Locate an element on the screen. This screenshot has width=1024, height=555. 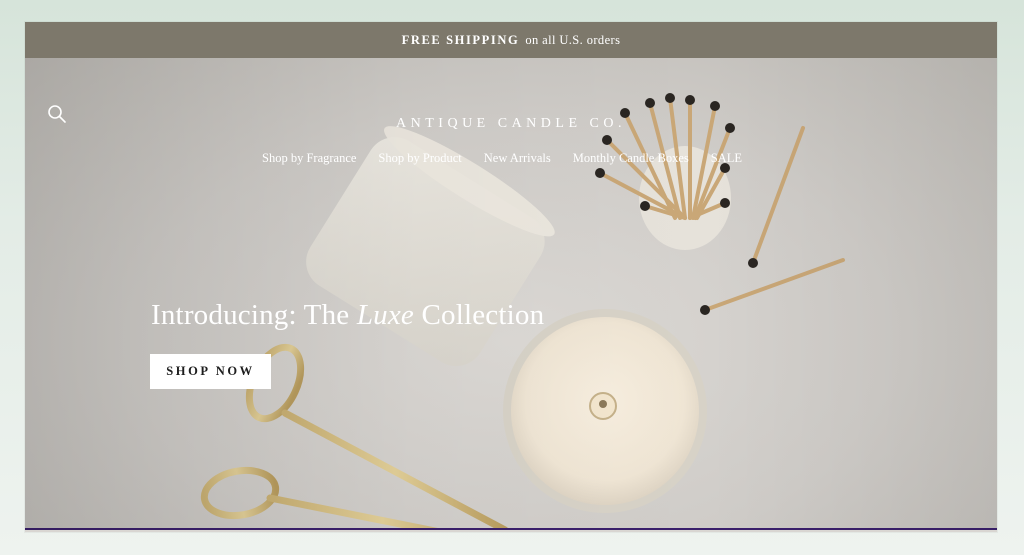
hero-headline: Introducing: The Luxe Collection is located at coordinates (347, 315).